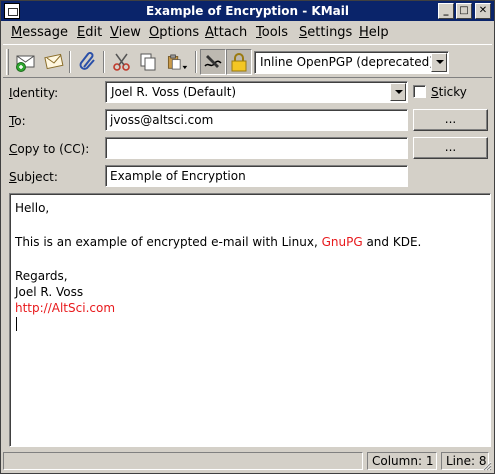  What do you see at coordinates (256, 120) in the screenshot?
I see `to-field: jvoss@altsci.com` at bounding box center [256, 120].